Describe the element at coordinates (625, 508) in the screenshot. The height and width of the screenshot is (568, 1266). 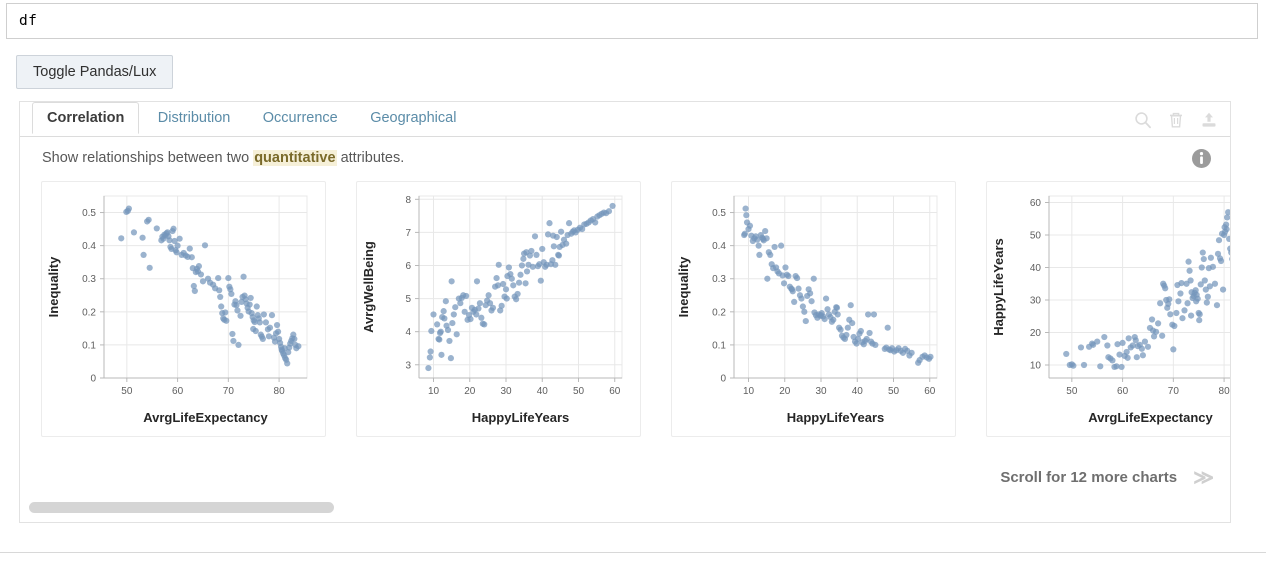
I see `horizontal-scrollbar` at that location.